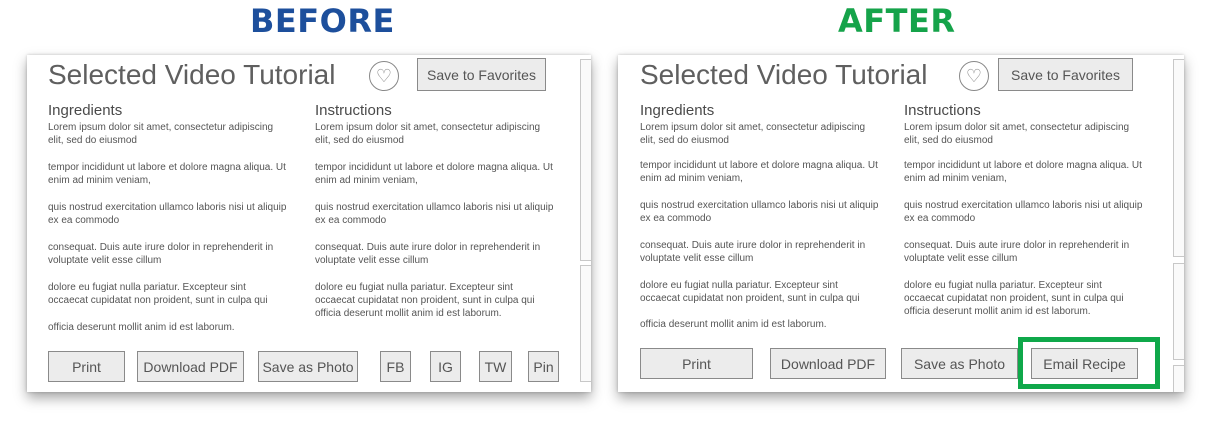  I want to click on after-label: AFTER, so click(897, 21).